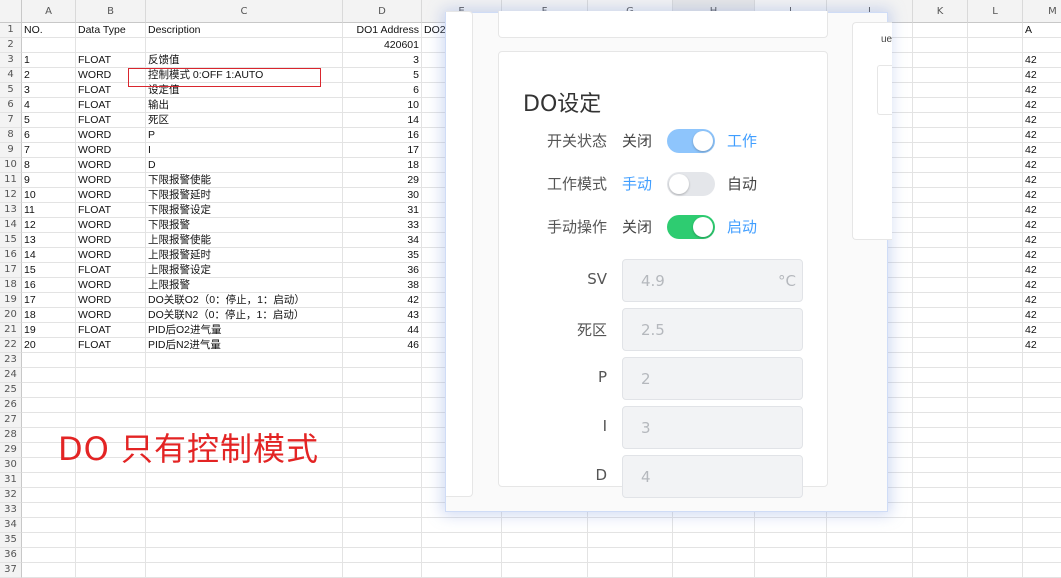 The width and height of the screenshot is (1061, 578). Describe the element at coordinates (11, 90) in the screenshot. I see `row-number: 5` at that location.